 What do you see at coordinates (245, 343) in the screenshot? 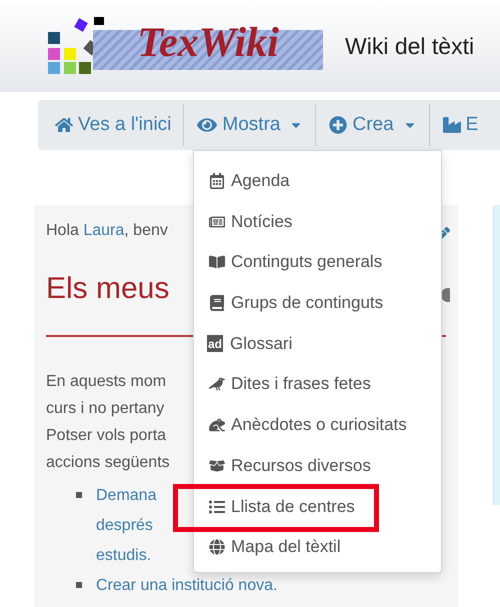
I see `menu-item: ad Glossari` at bounding box center [245, 343].